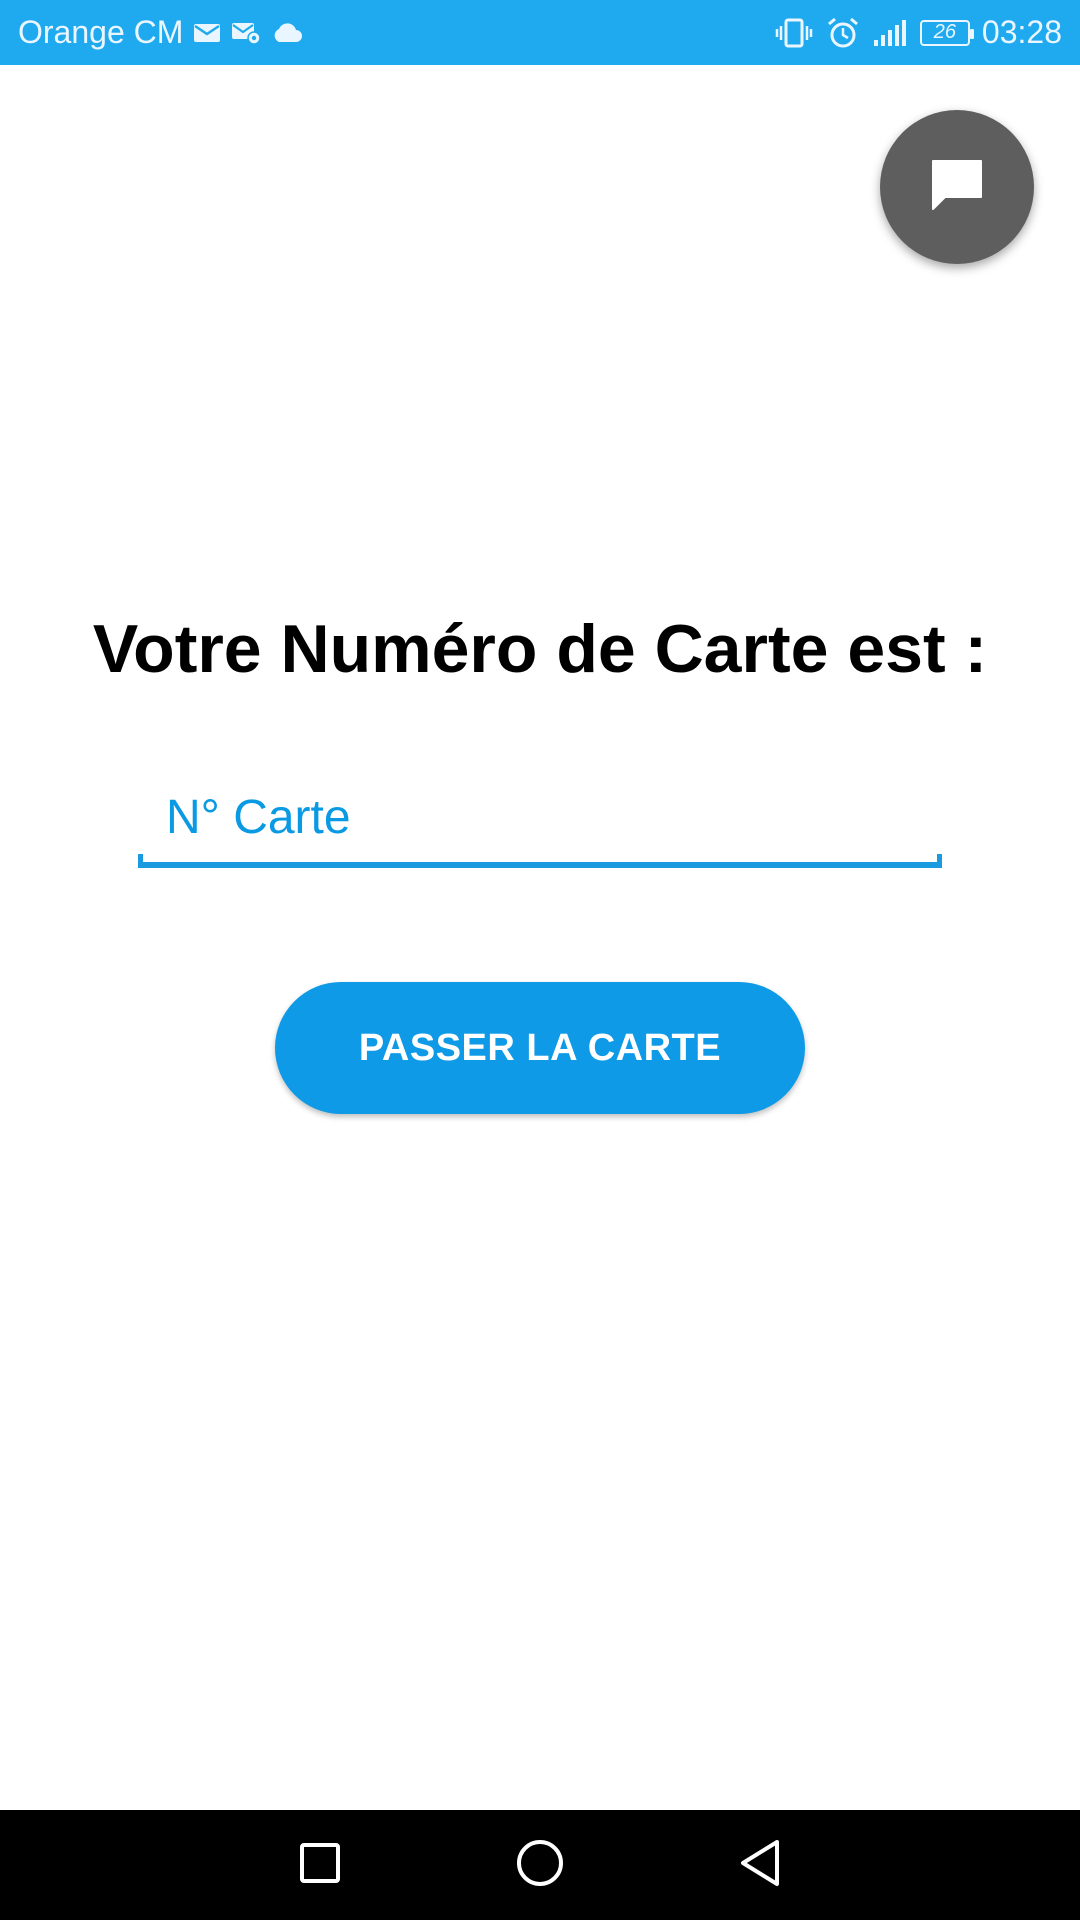  I want to click on pass-card-button: PASSER LA CARTE, so click(540, 1048).